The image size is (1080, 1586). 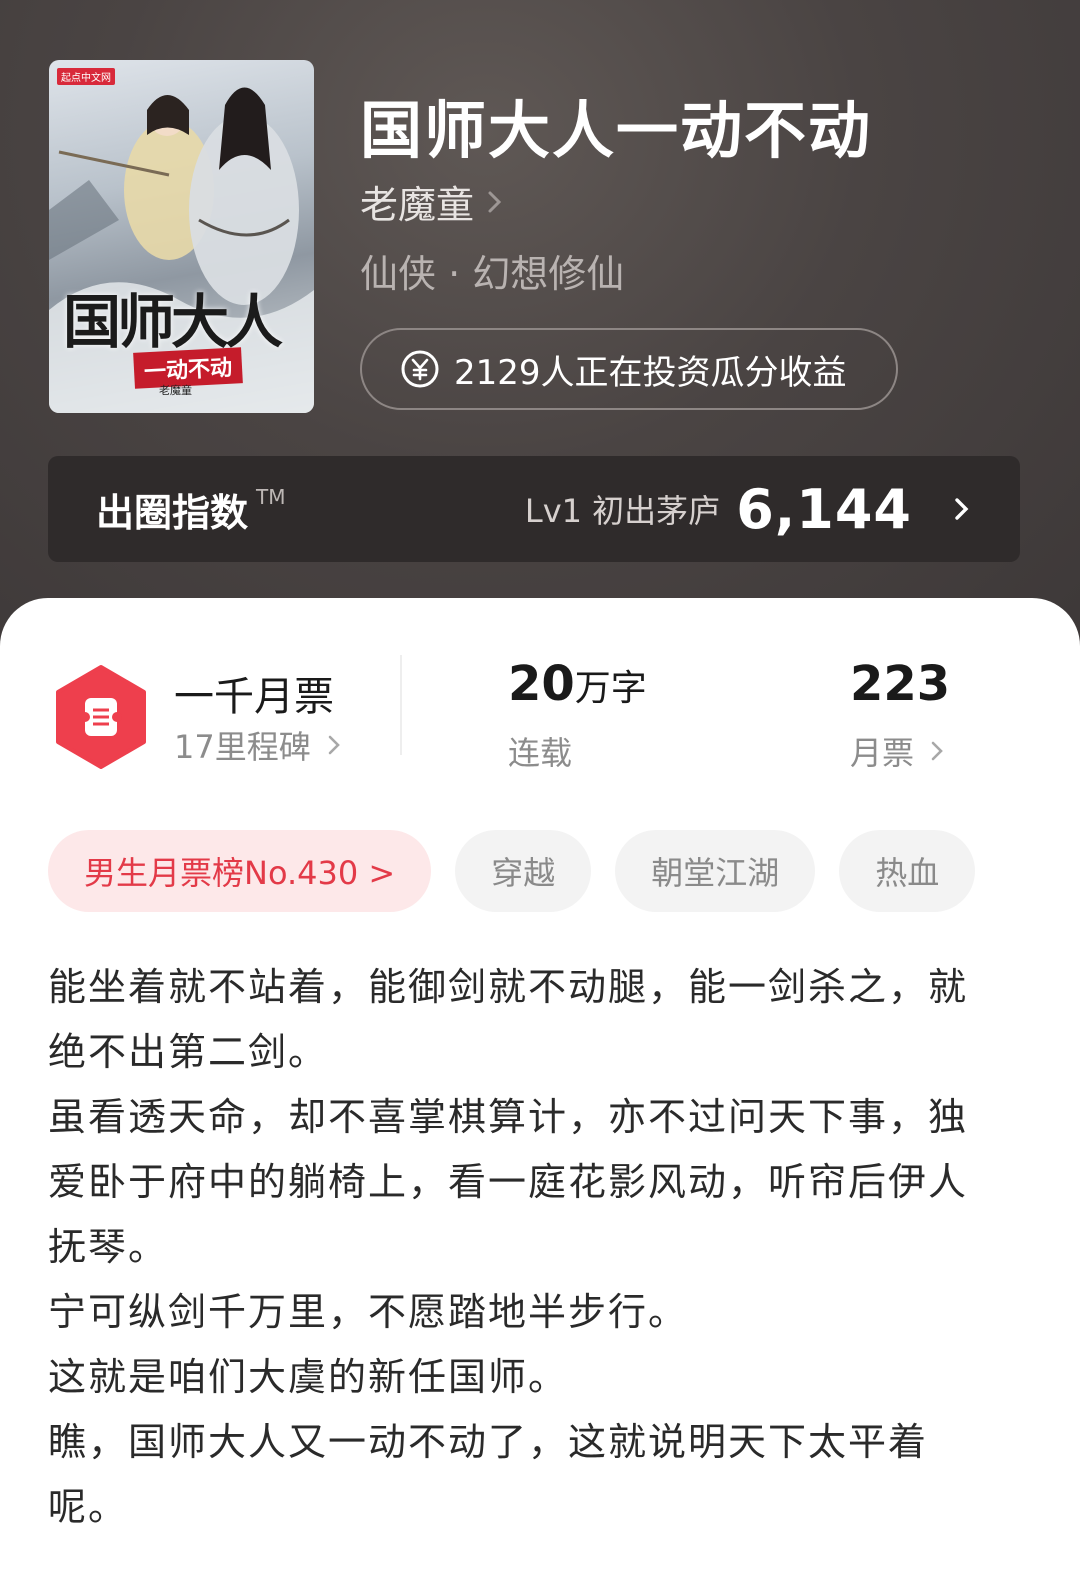 I want to click on author-link: 老魔童, so click(x=432, y=201).